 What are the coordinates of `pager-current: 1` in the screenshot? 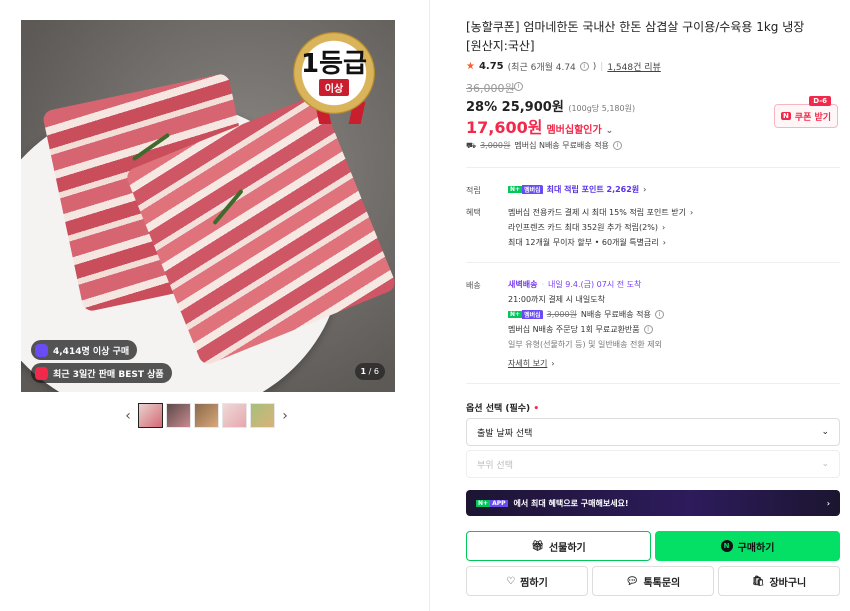 It's located at (363, 371).